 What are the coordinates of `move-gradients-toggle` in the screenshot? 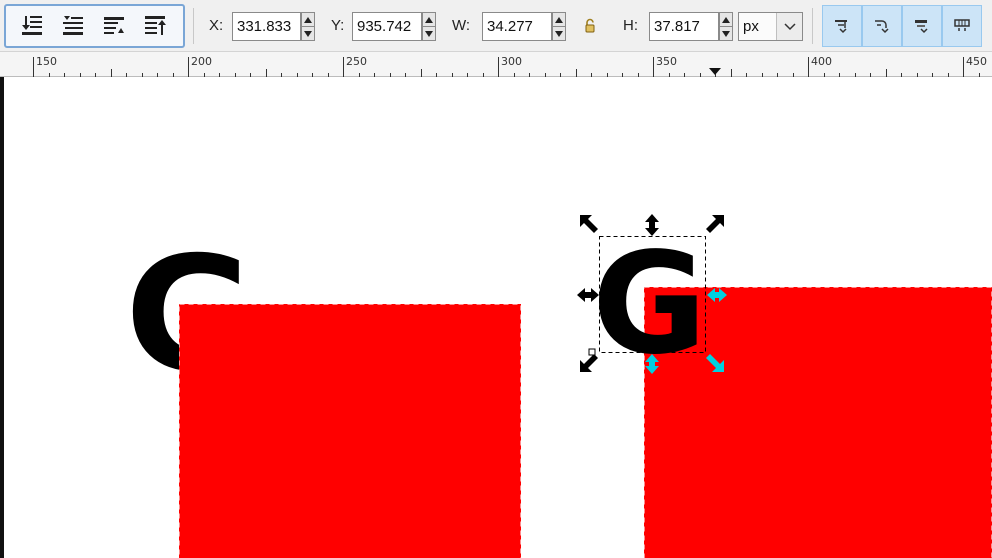 It's located at (922, 26).